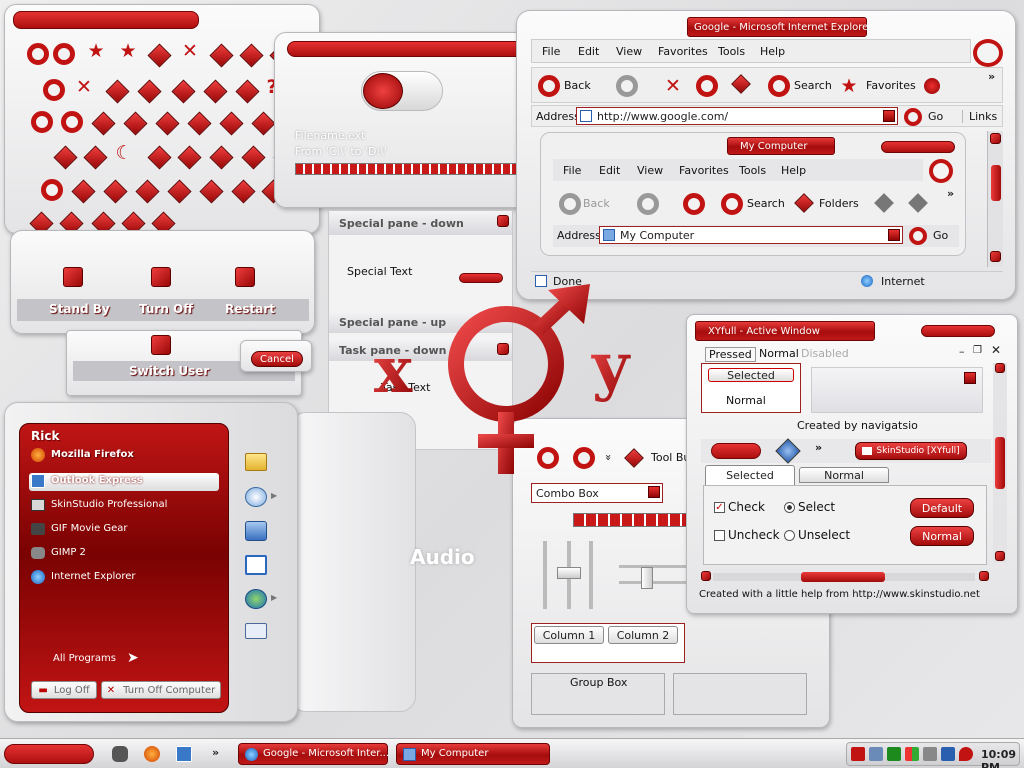  Describe the element at coordinates (1000, 758) in the screenshot. I see `clock: 10:09 PM` at that location.